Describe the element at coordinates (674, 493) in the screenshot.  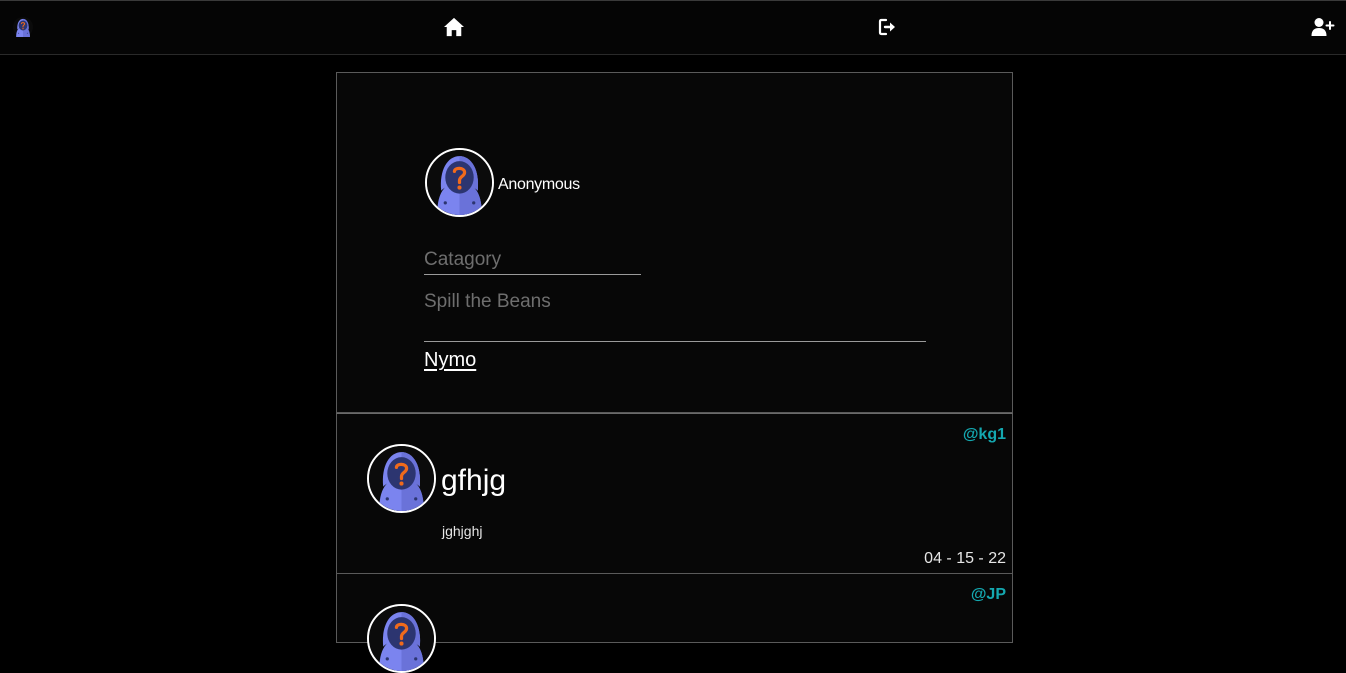
I see `post-card: @kg1 gfhjg jghjghj 04 - 15 - 22` at that location.